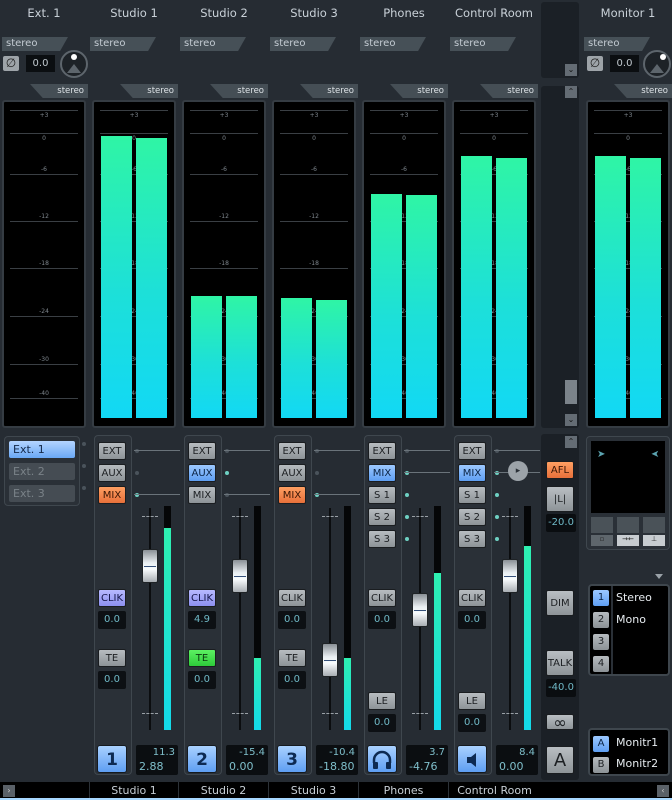  Describe the element at coordinates (74, 64) in the screenshot. I see `input-gain-knob-ext1` at that location.